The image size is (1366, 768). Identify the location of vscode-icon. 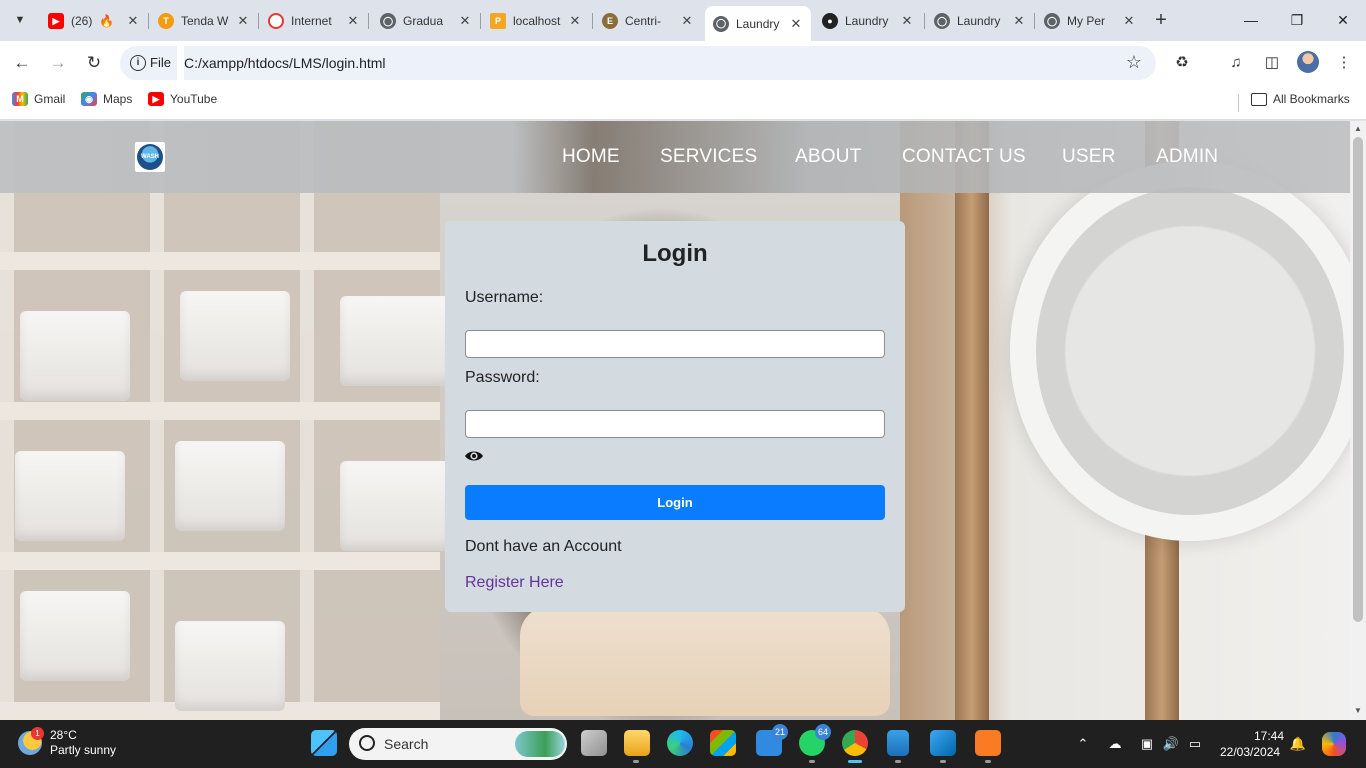
(943, 743).